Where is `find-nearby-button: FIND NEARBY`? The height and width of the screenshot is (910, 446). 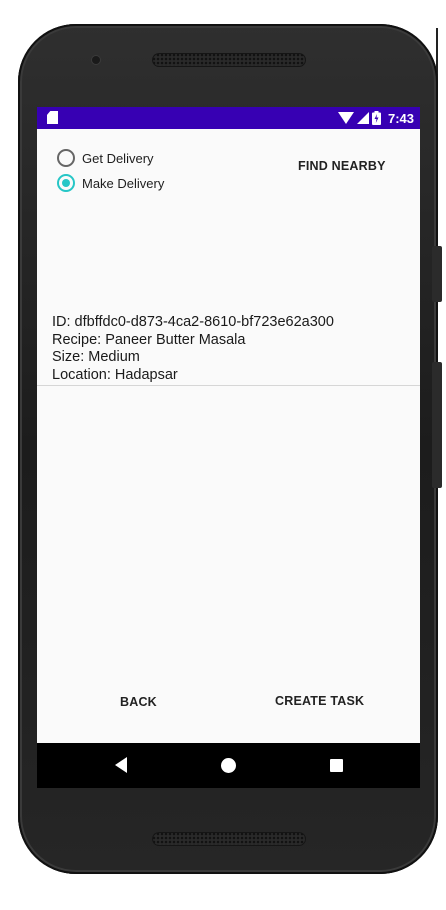 find-nearby-button: FIND NEARBY is located at coordinates (342, 166).